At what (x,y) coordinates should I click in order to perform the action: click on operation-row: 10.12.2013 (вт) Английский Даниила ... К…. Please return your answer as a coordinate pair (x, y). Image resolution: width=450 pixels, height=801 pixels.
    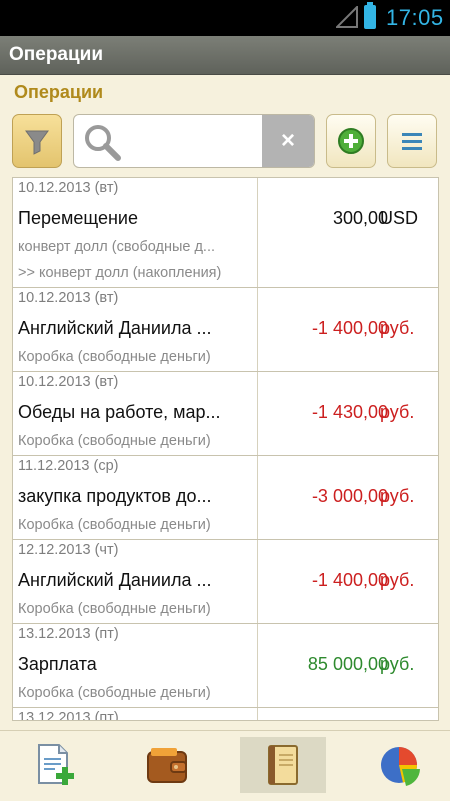
    Looking at the image, I should click on (225, 330).